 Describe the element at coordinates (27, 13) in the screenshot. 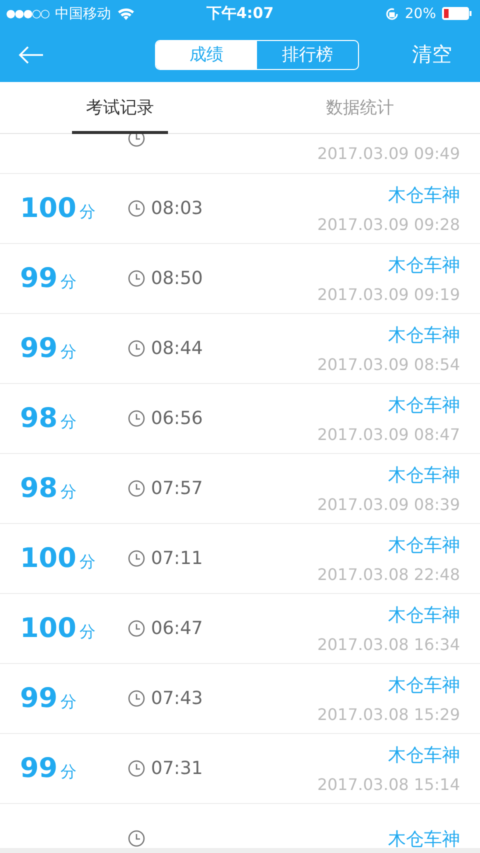

I see `signal-dots: ●●●○○` at that location.